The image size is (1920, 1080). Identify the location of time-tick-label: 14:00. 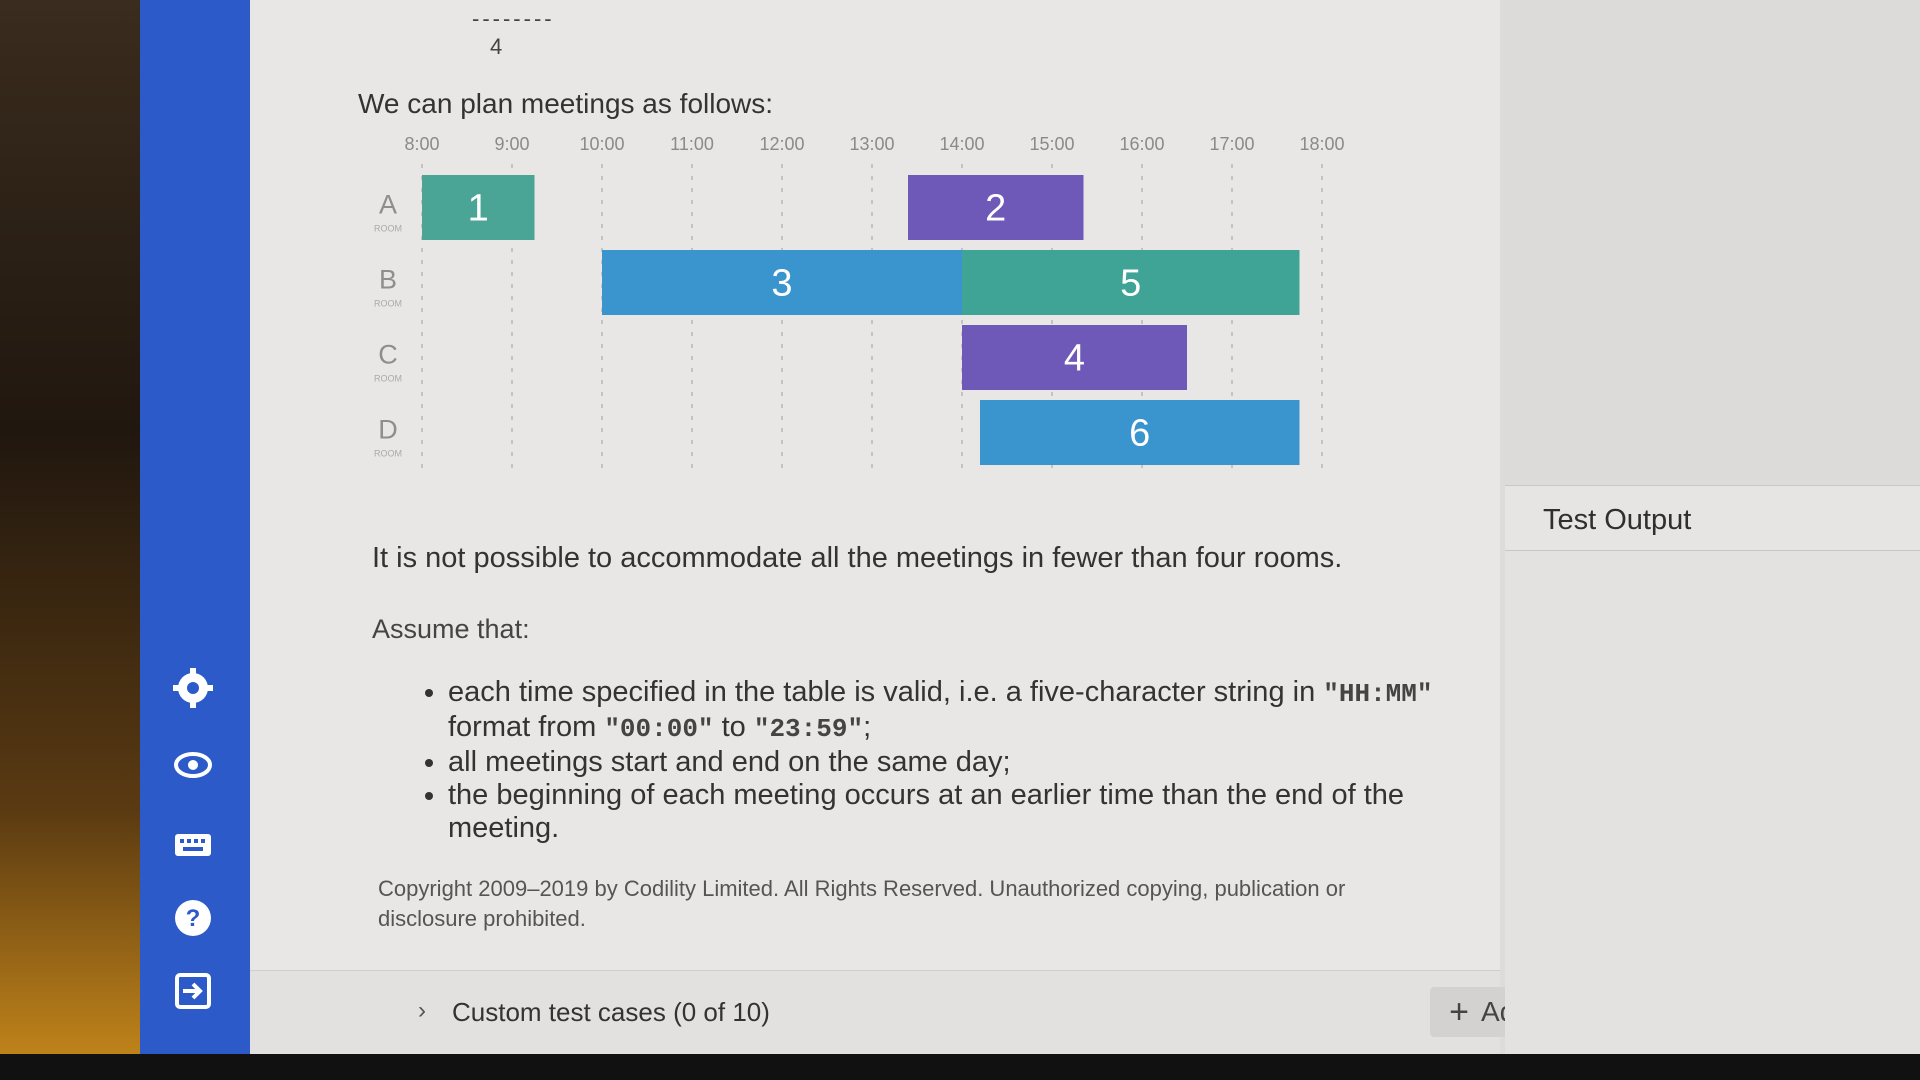
(961, 144).